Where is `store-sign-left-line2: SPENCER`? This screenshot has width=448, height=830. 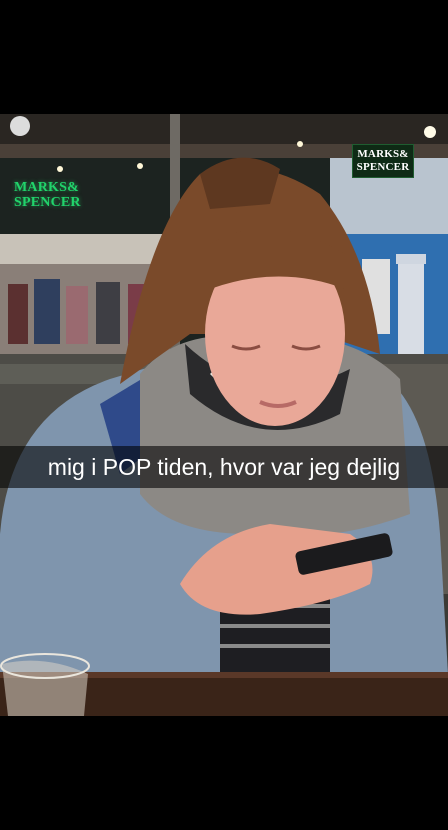
store-sign-left-line2: SPENCER is located at coordinates (47, 202).